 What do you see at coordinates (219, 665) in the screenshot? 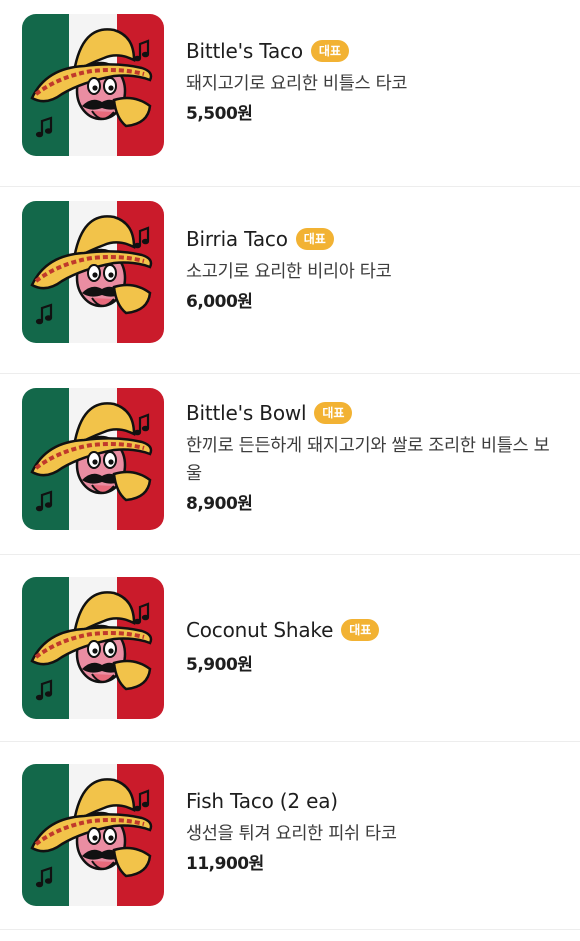
I see `menu-item-price: 5,900원` at bounding box center [219, 665].